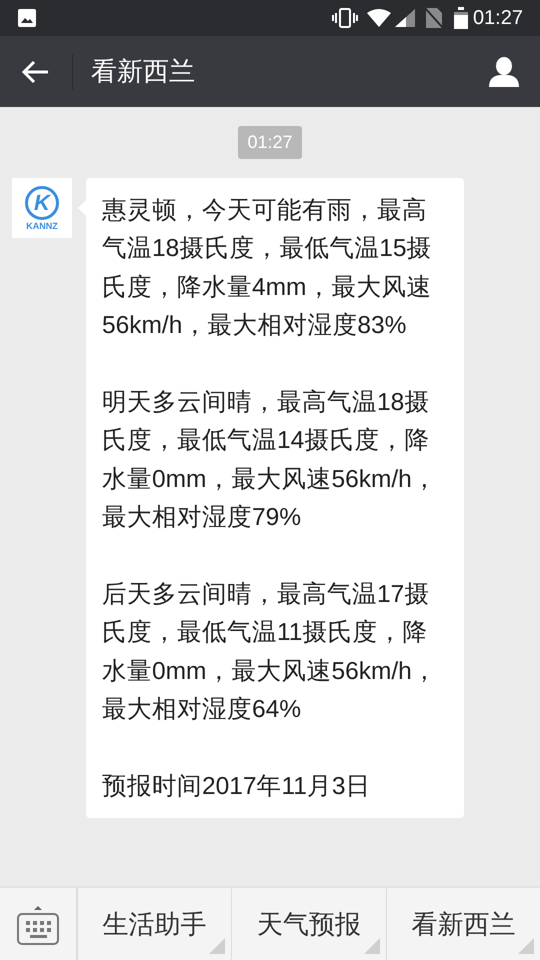  Describe the element at coordinates (270, 461) in the screenshot. I see `message-text: 明天多云间晴，最高气温18摄氏度，最低气温14摄氏度，降水量0mm，最大风速56km/h，最大相对湿度79%` at that location.